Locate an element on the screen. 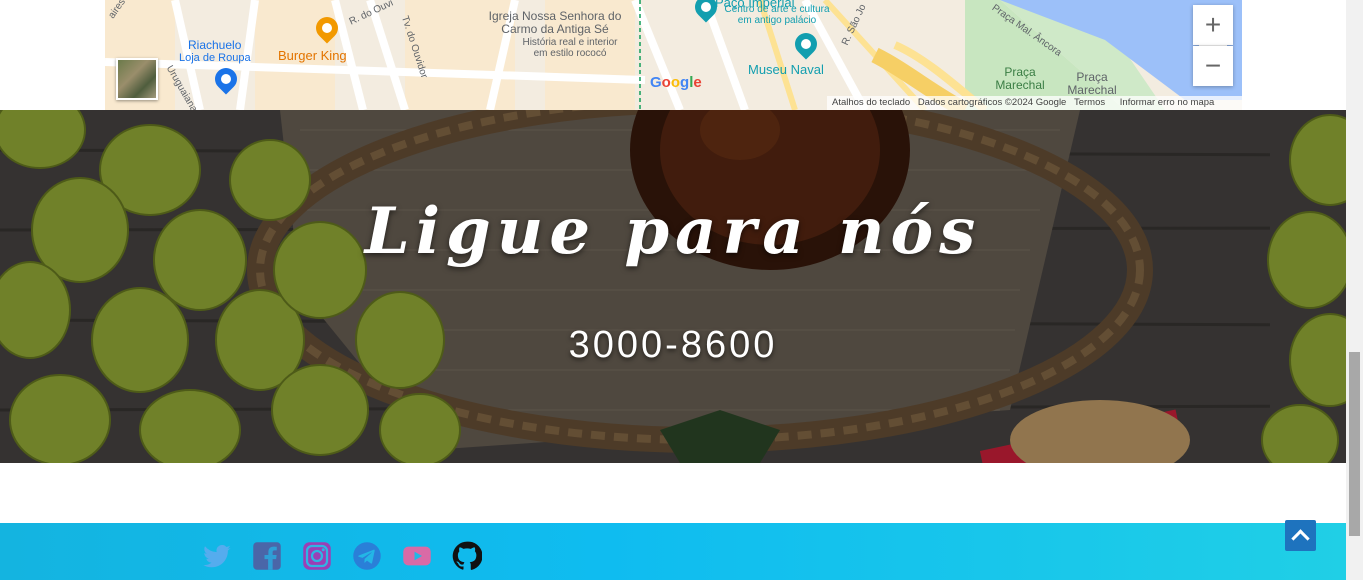  scroll-to-top-button is located at coordinates (1300, 535).